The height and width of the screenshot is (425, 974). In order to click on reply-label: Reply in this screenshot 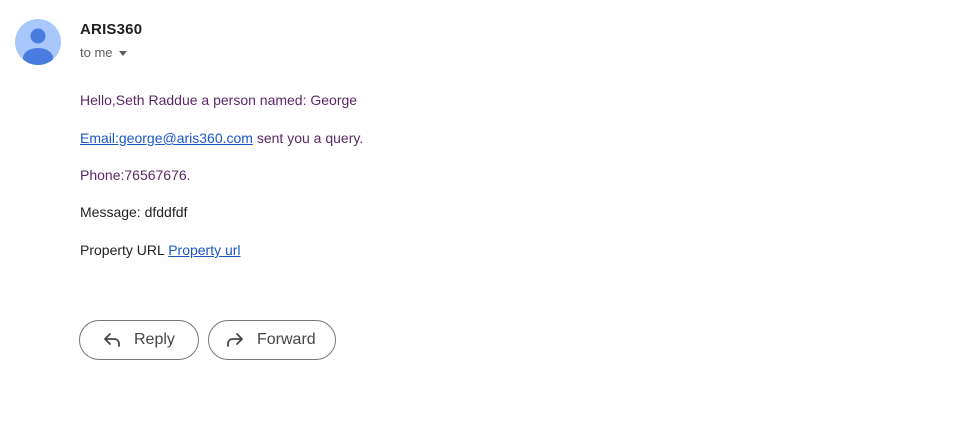, I will do `click(154, 339)`.